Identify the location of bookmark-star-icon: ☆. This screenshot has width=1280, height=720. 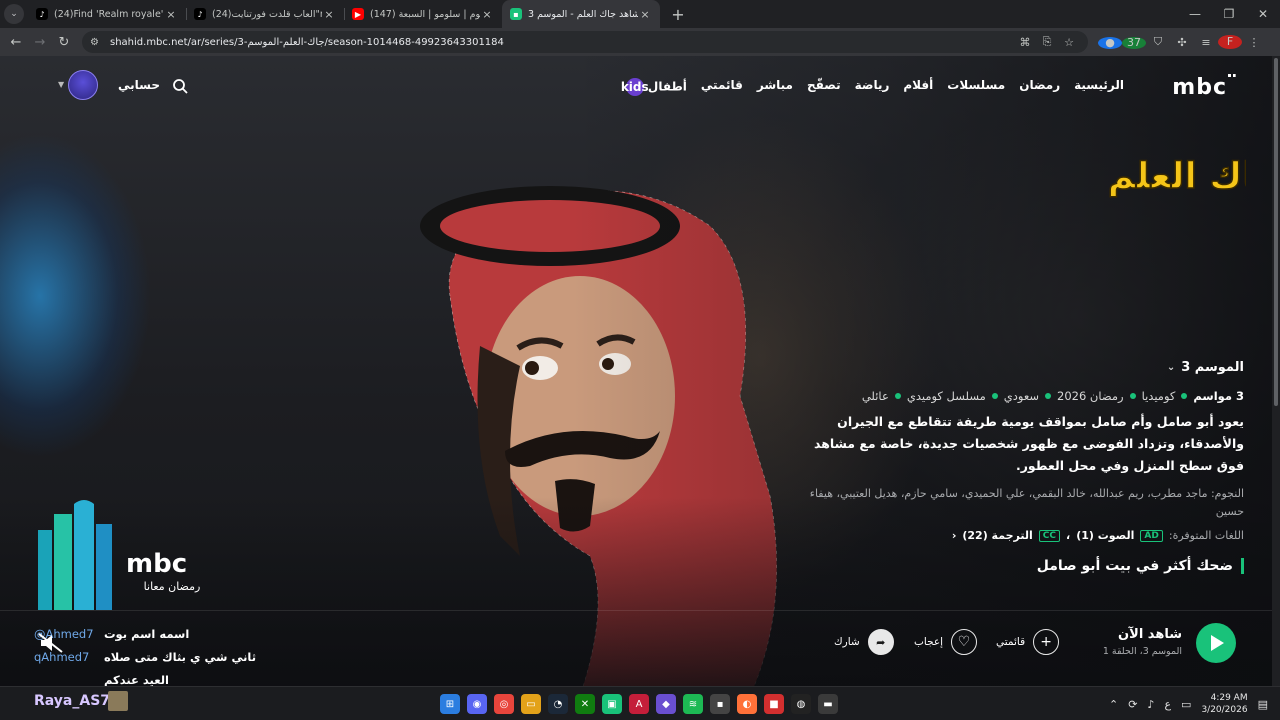
(1069, 42).